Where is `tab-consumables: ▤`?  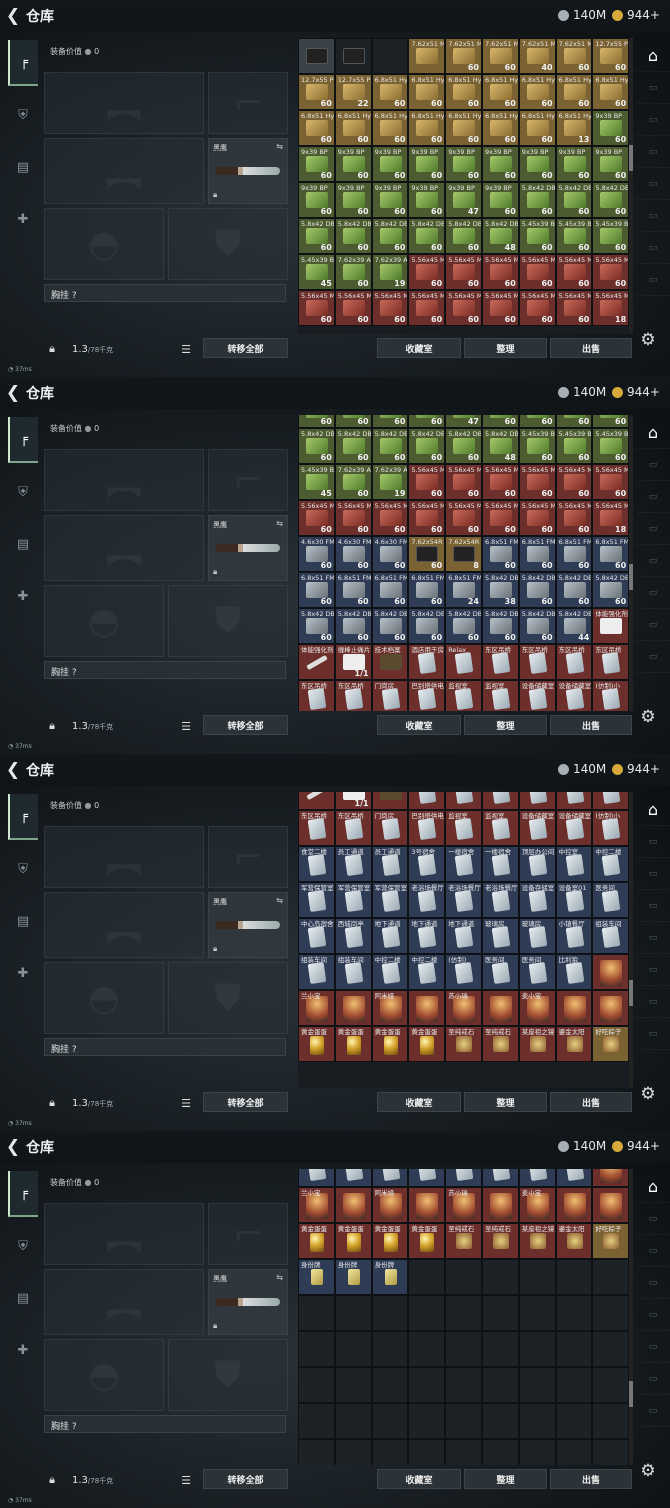
tab-consumables: ▤ is located at coordinates (23, 1298).